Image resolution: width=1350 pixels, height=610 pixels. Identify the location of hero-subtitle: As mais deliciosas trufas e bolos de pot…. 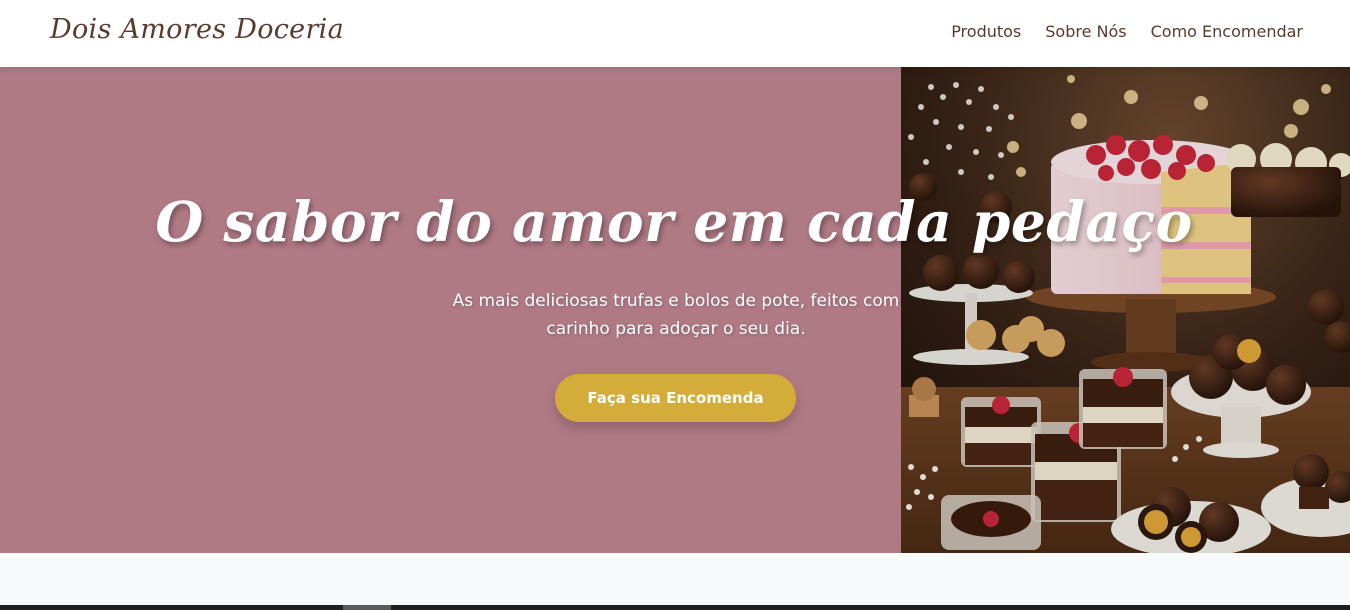
(676, 315).